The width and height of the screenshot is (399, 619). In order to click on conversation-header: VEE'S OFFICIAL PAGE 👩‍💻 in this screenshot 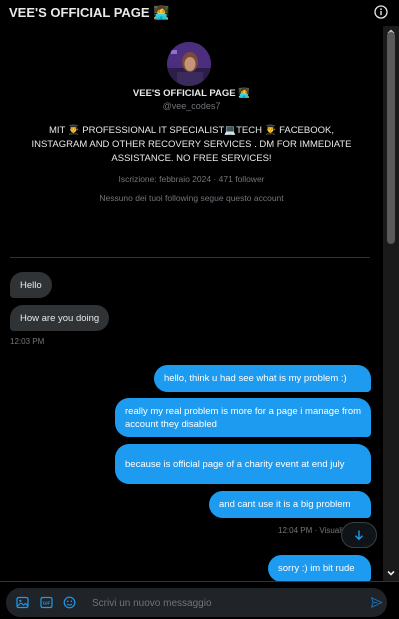, I will do `click(199, 13)`.